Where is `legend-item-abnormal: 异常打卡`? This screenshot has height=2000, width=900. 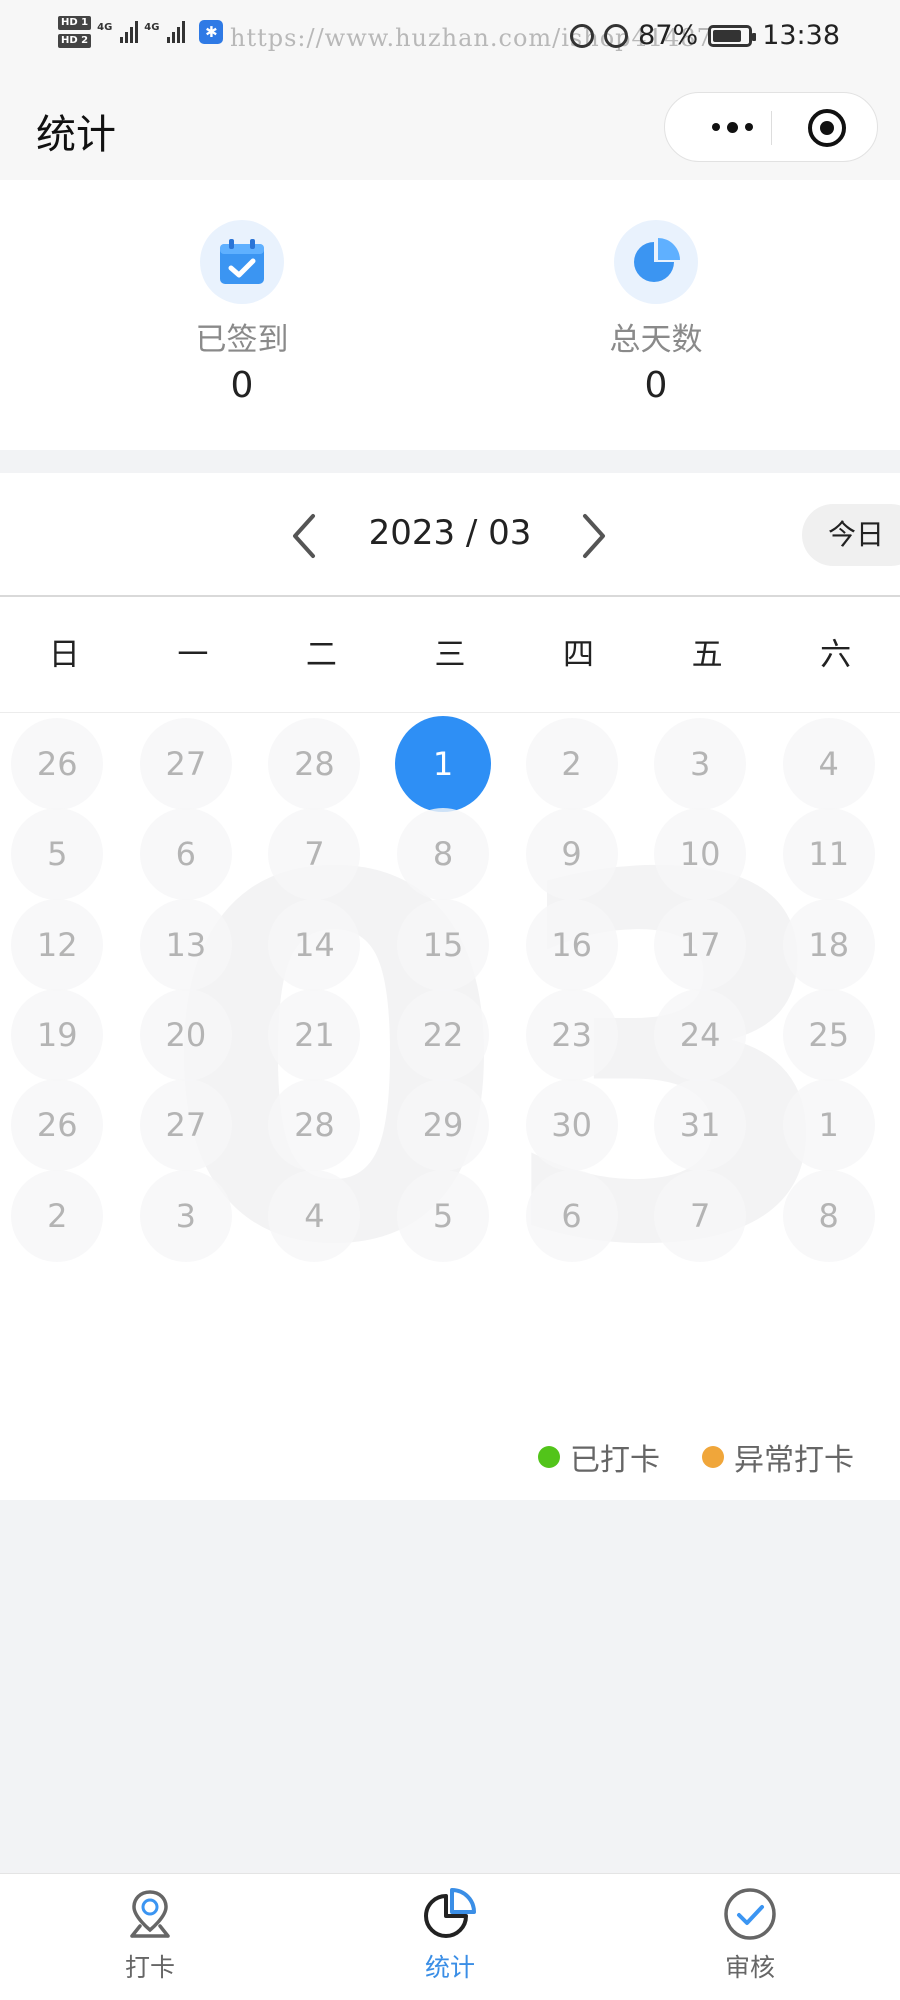
legend-item-abnormal: 异常打卡 is located at coordinates (778, 1457).